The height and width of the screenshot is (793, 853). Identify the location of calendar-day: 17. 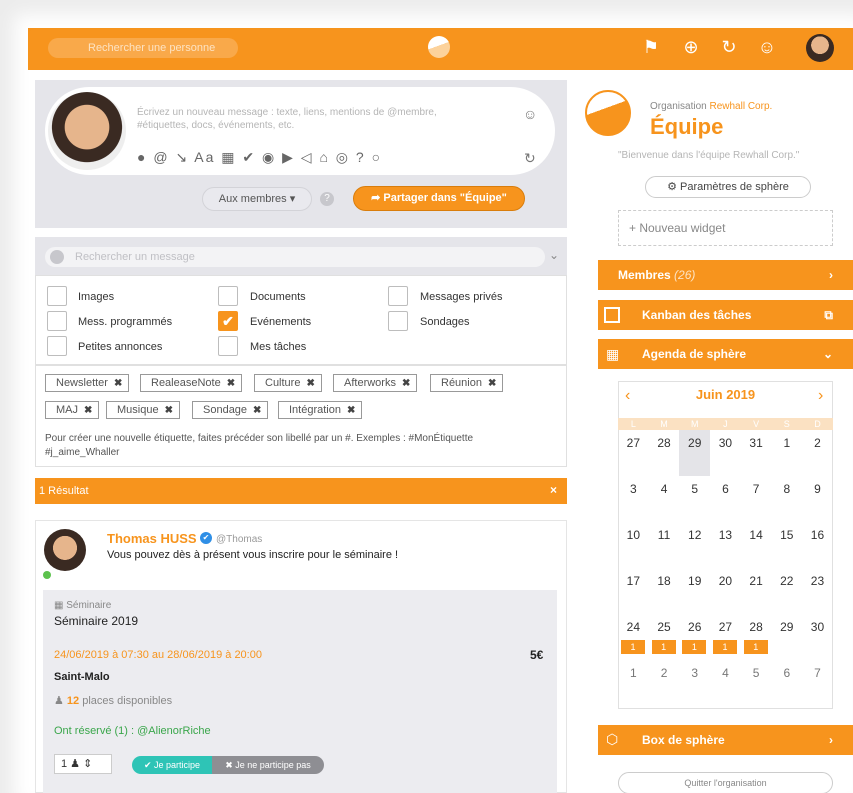
(633, 591).